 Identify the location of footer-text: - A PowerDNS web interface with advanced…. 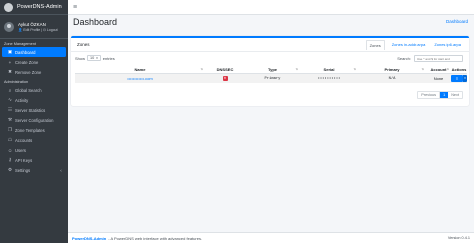
(155, 238).